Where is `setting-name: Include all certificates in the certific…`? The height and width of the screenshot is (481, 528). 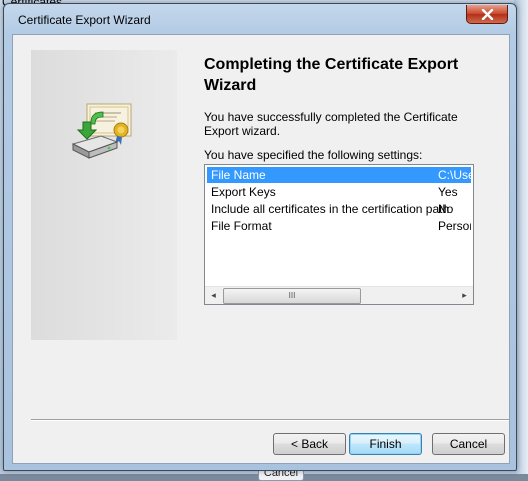 setting-name: Include all certificates in the certific… is located at coordinates (330, 209).